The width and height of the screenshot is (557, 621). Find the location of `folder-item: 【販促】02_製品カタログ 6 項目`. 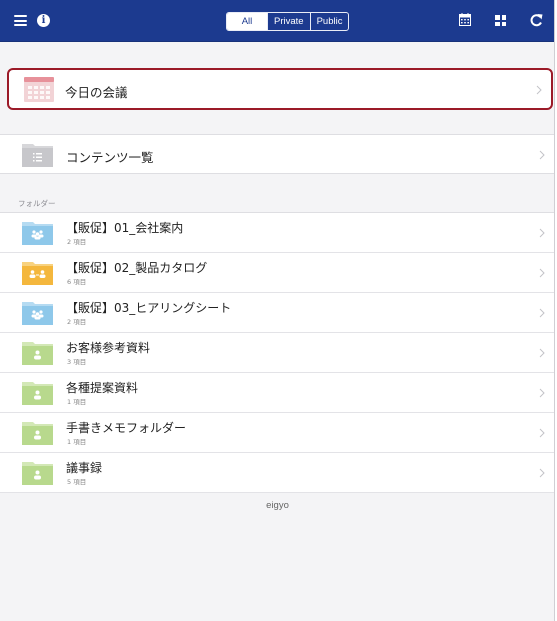

folder-item: 【販促】02_製品カタログ 6 項目 is located at coordinates (277, 273).